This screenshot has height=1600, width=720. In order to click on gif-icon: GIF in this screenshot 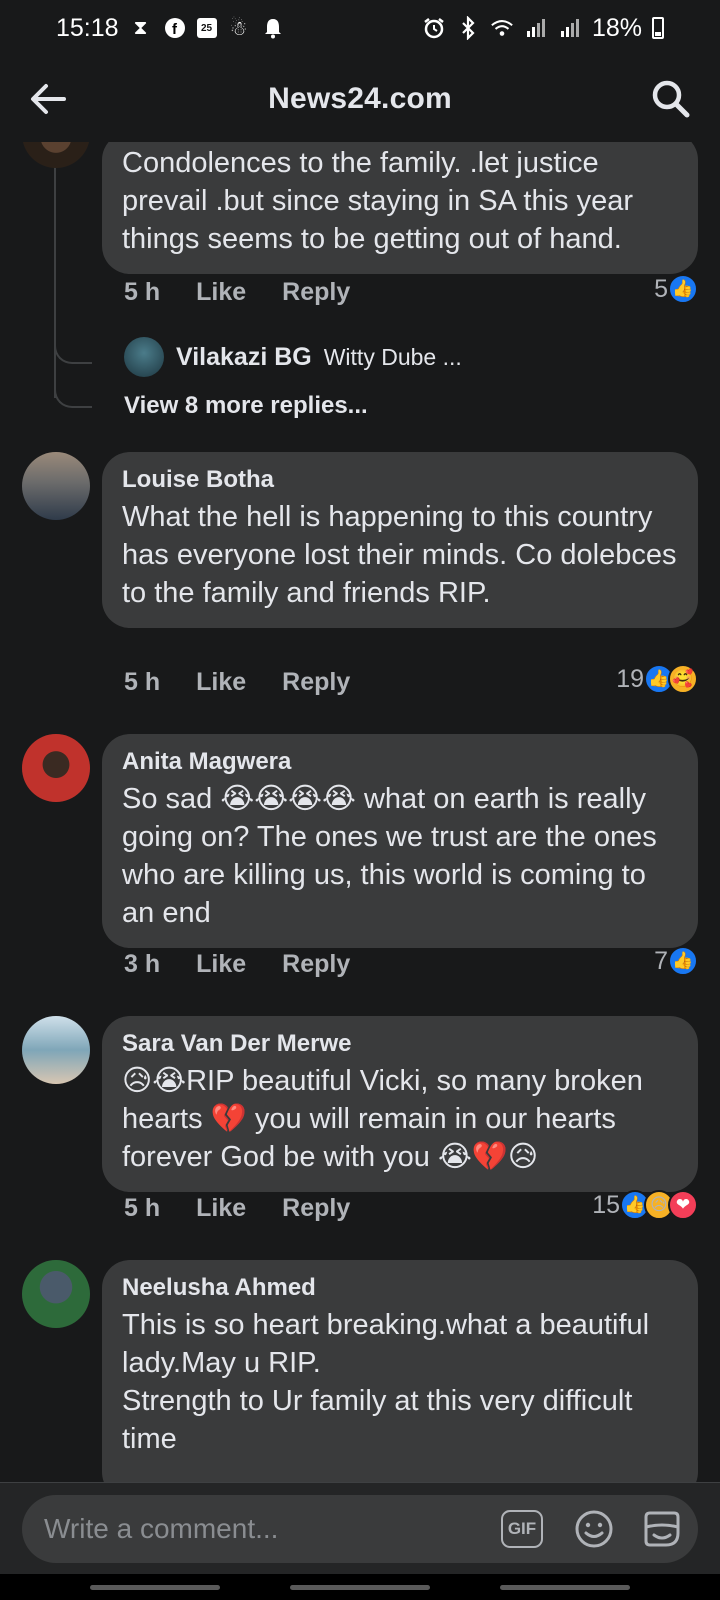, I will do `click(522, 1529)`.